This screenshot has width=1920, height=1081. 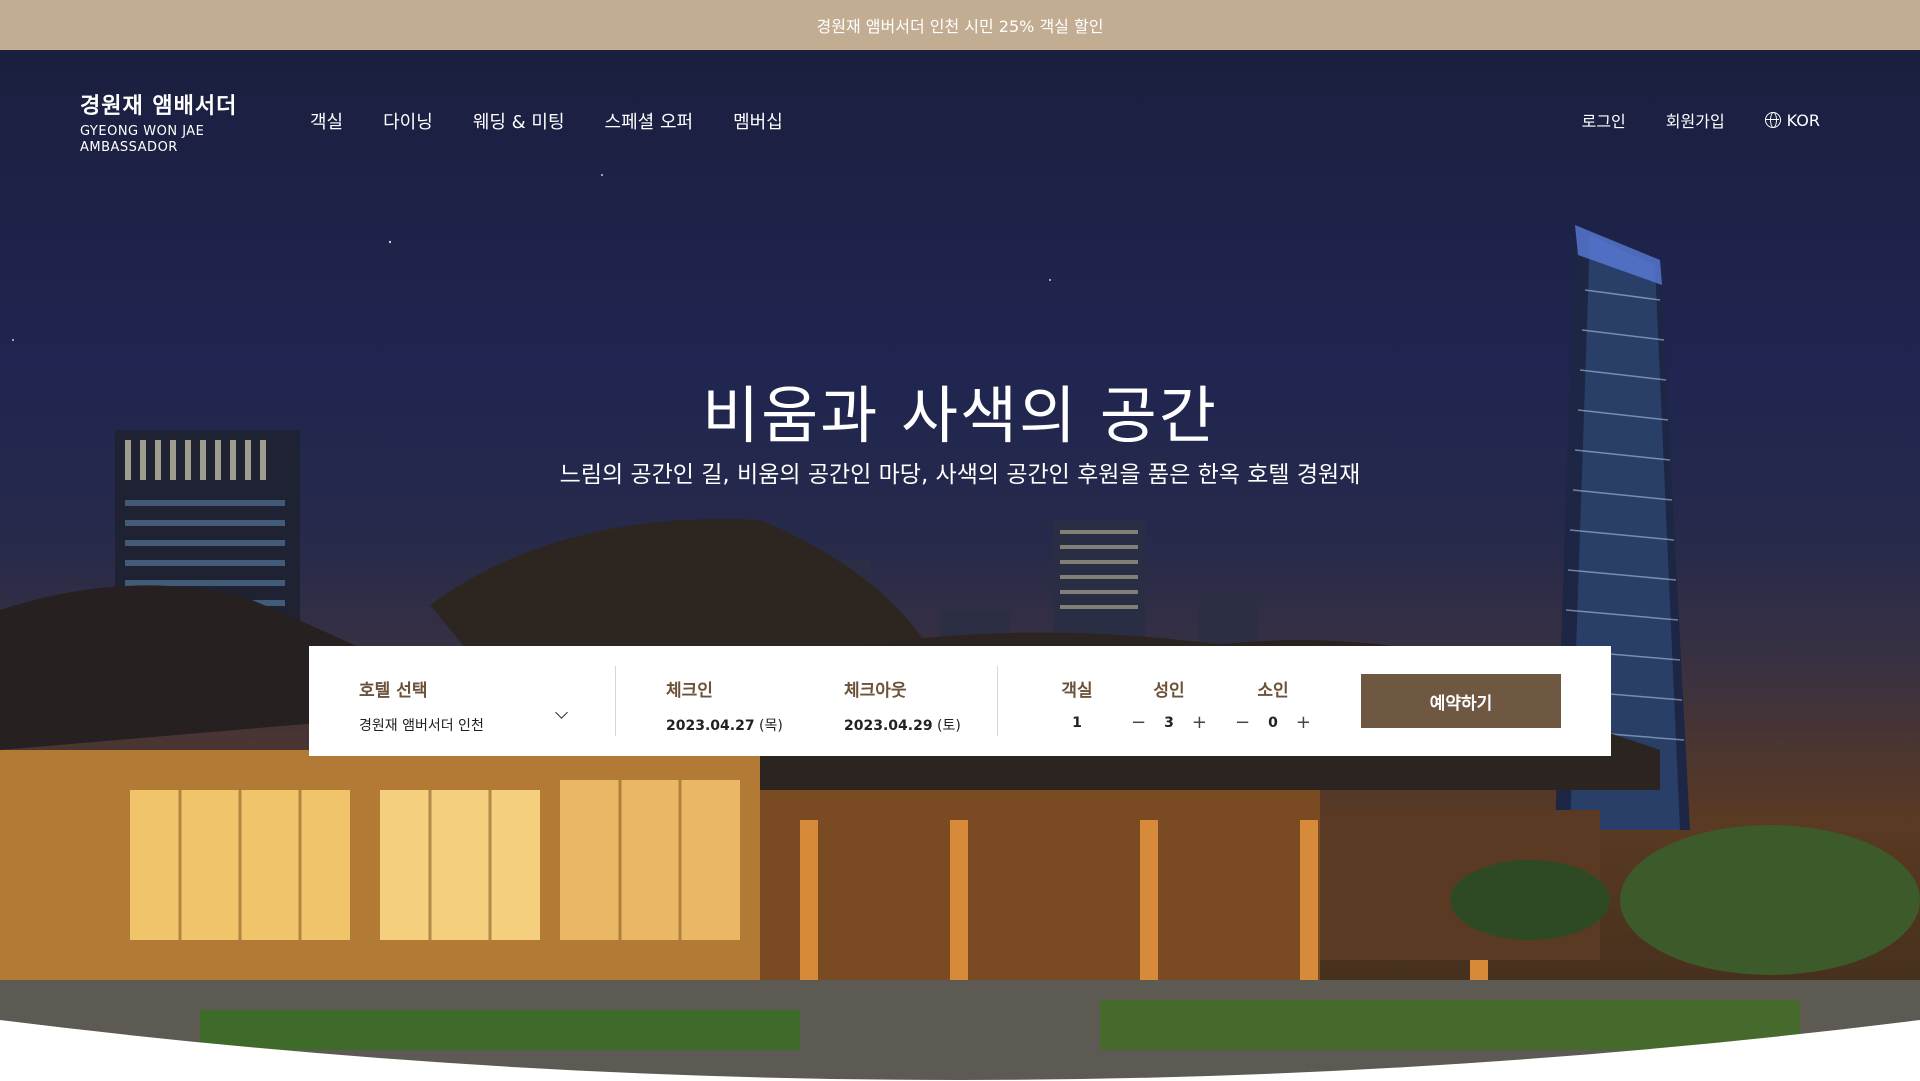 I want to click on logo-english-line2: AMBASSADOR, so click(x=129, y=147).